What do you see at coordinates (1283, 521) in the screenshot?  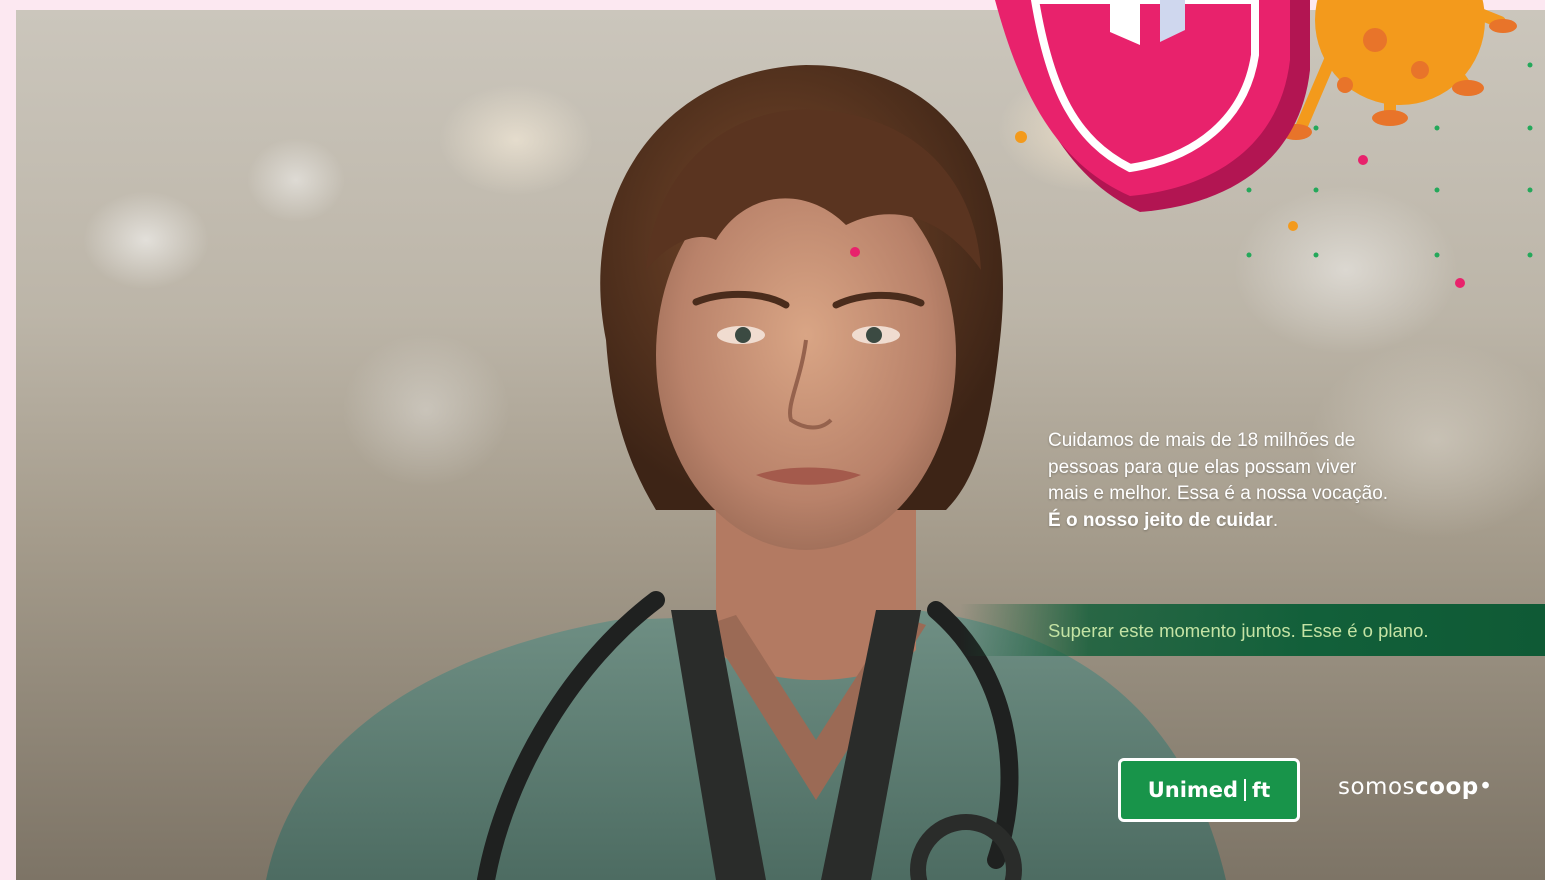 I see `copy-line-4: É o nosso jeito de cuidar.` at bounding box center [1283, 521].